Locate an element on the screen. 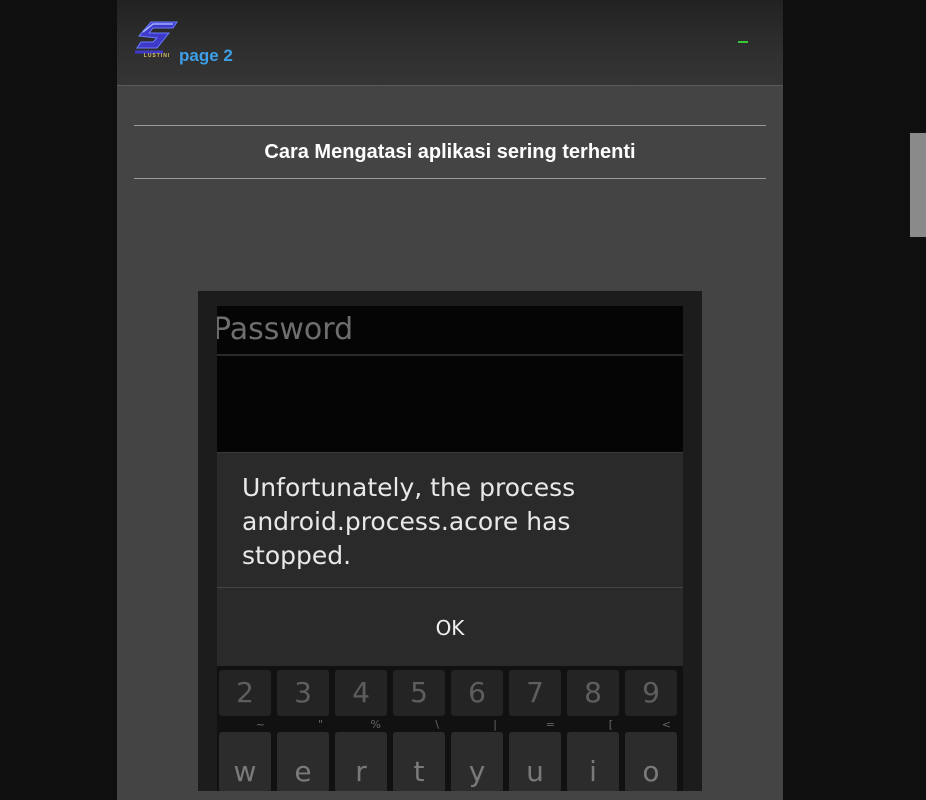 The height and width of the screenshot is (800, 926). key-symbol: \ is located at coordinates (437, 724).